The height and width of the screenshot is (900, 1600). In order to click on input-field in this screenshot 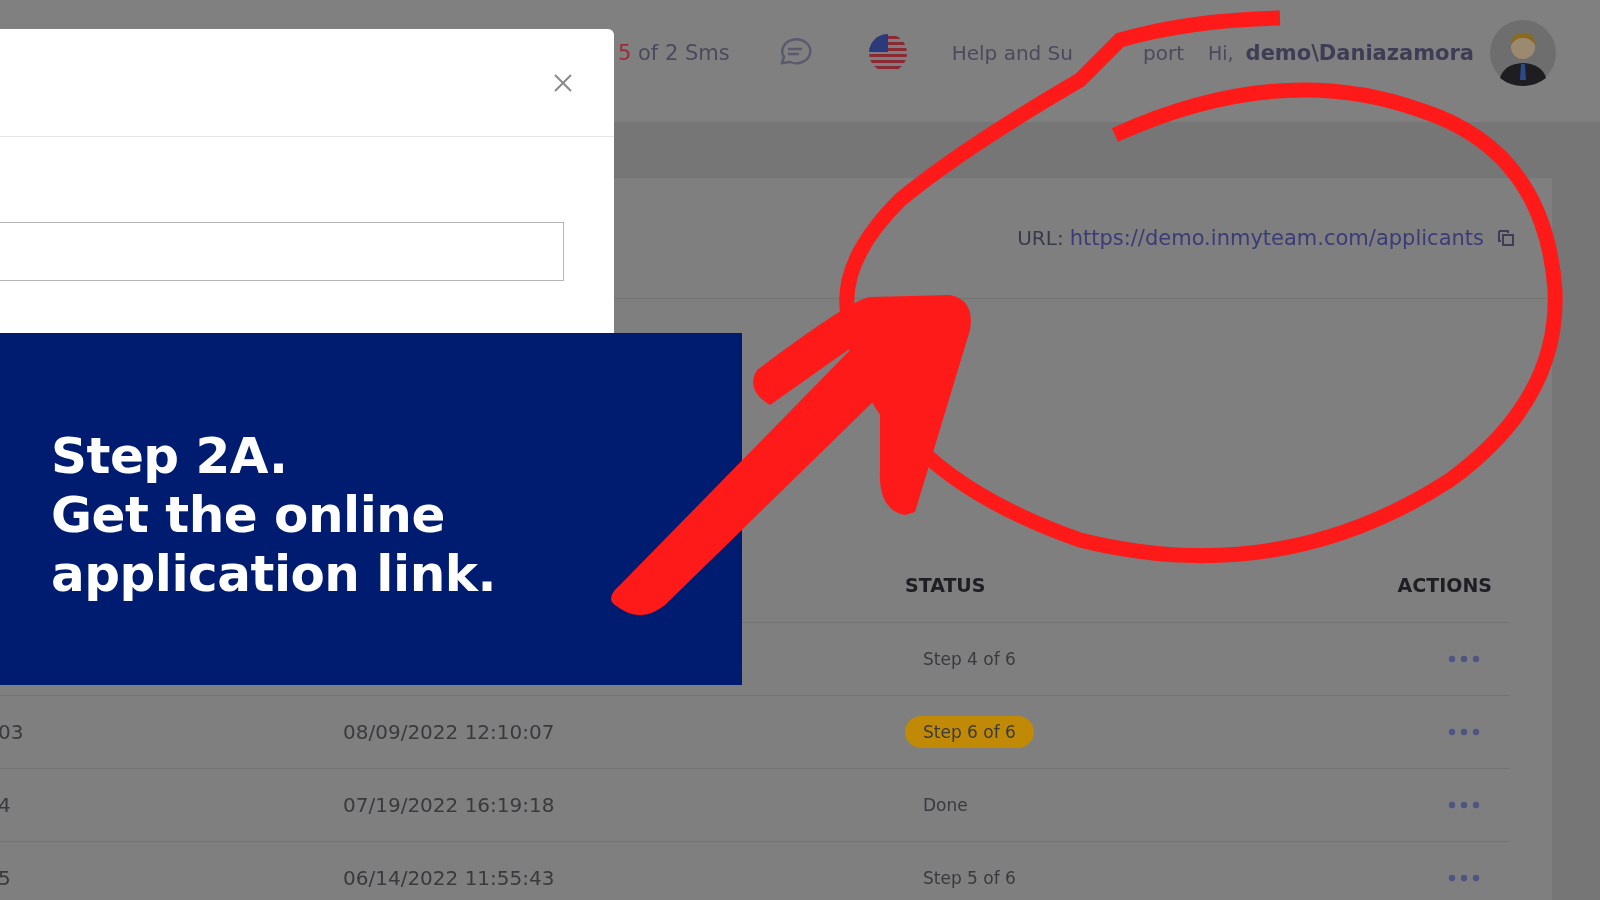, I will do `click(282, 251)`.